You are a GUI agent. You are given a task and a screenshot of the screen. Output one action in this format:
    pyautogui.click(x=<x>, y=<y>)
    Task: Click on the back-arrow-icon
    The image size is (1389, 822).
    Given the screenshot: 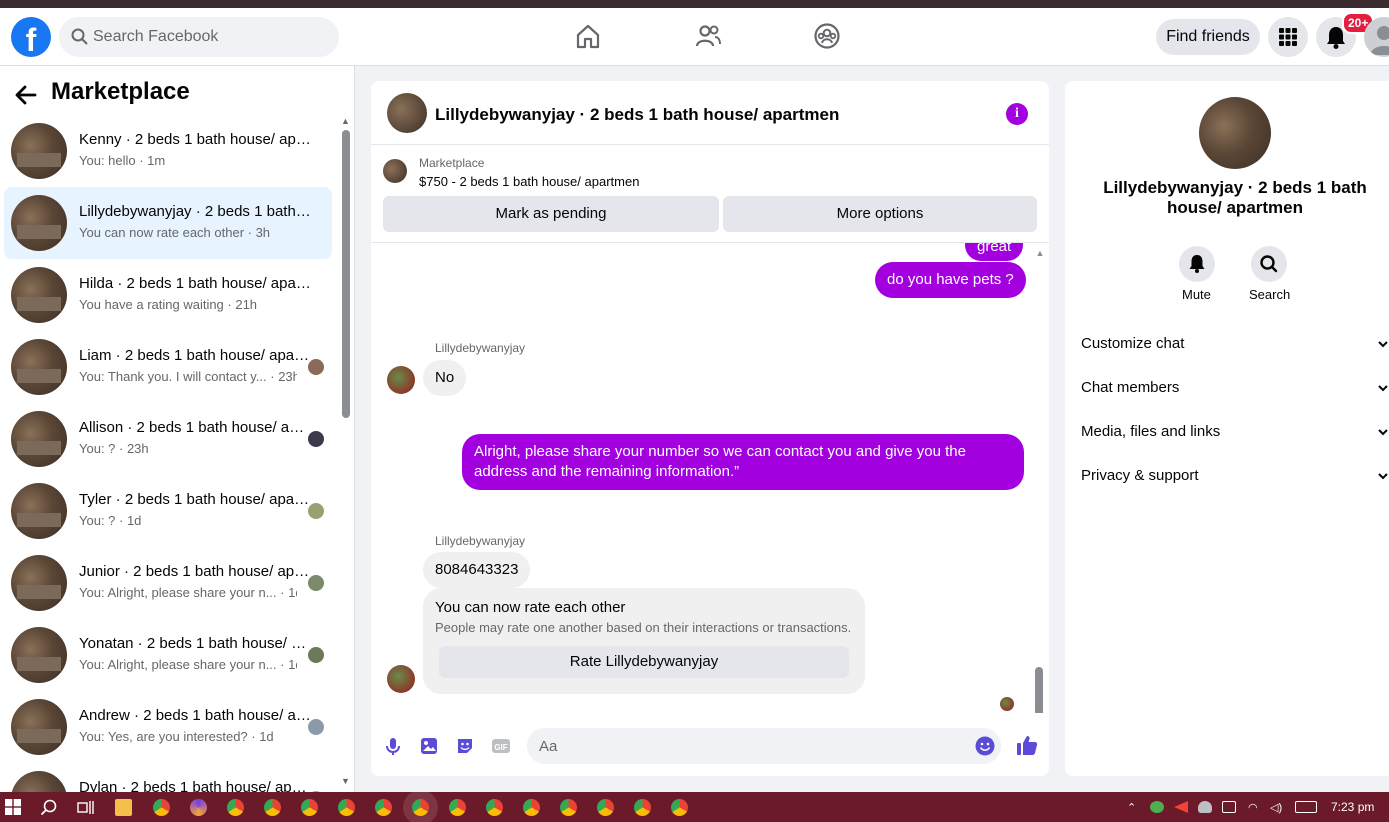 What is the action you would take?
    pyautogui.click(x=26, y=95)
    